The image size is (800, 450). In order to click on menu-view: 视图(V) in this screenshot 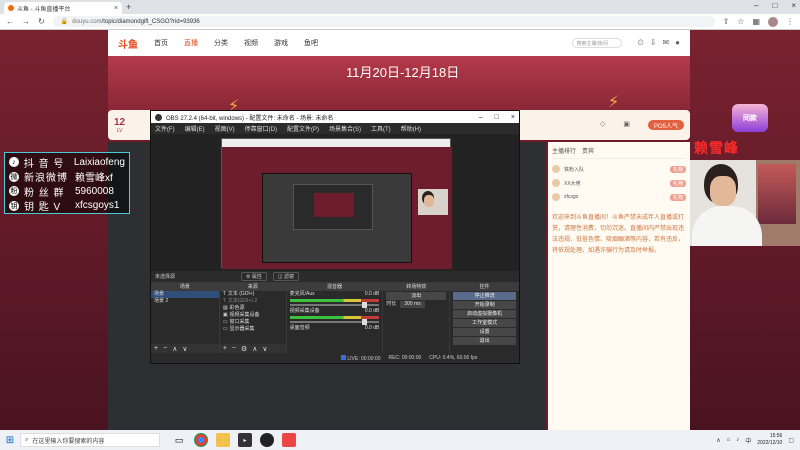, I will do `click(225, 128)`.